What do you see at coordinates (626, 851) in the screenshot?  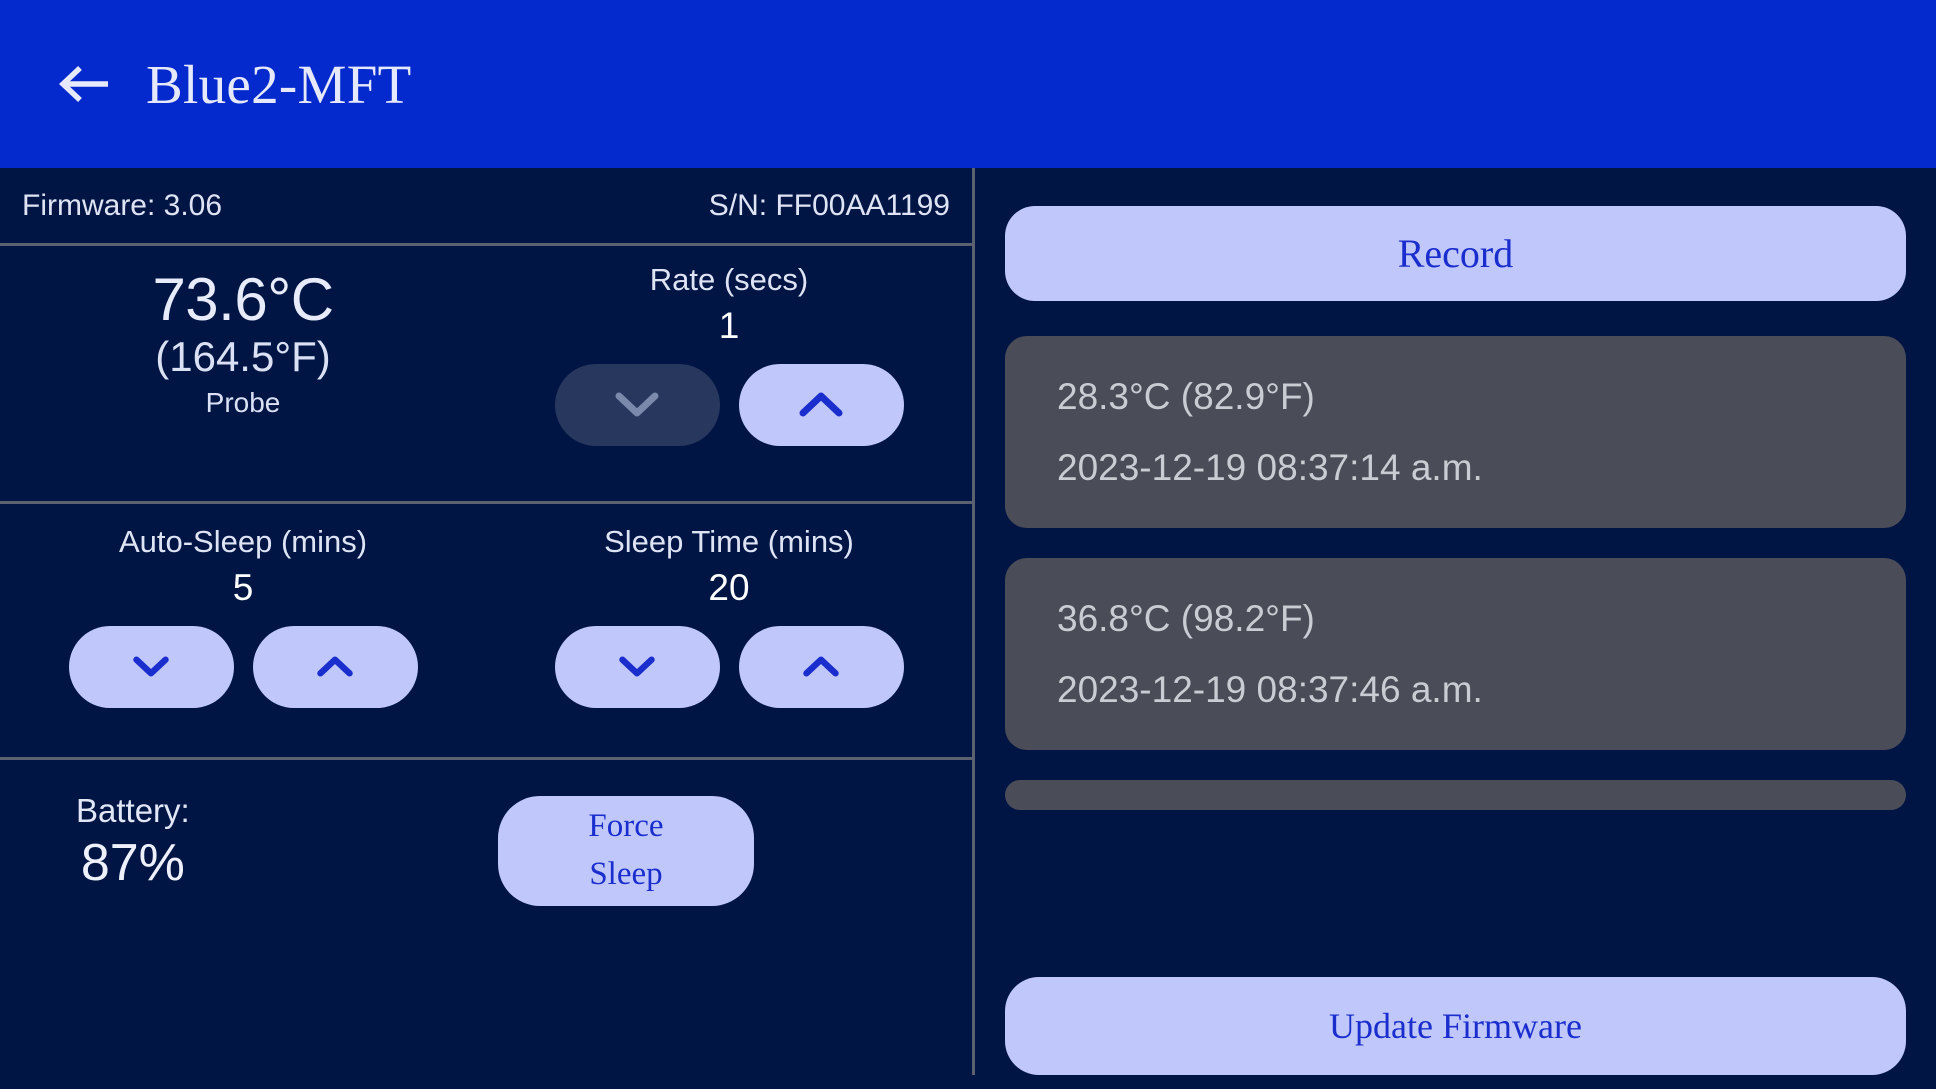 I see `force-sleep-button: Force Sleep` at bounding box center [626, 851].